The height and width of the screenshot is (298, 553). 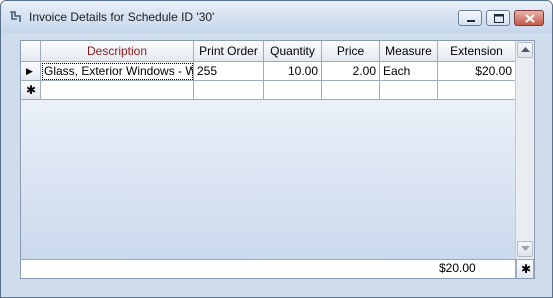 What do you see at coordinates (471, 21) in the screenshot?
I see `minimize-icon` at bounding box center [471, 21].